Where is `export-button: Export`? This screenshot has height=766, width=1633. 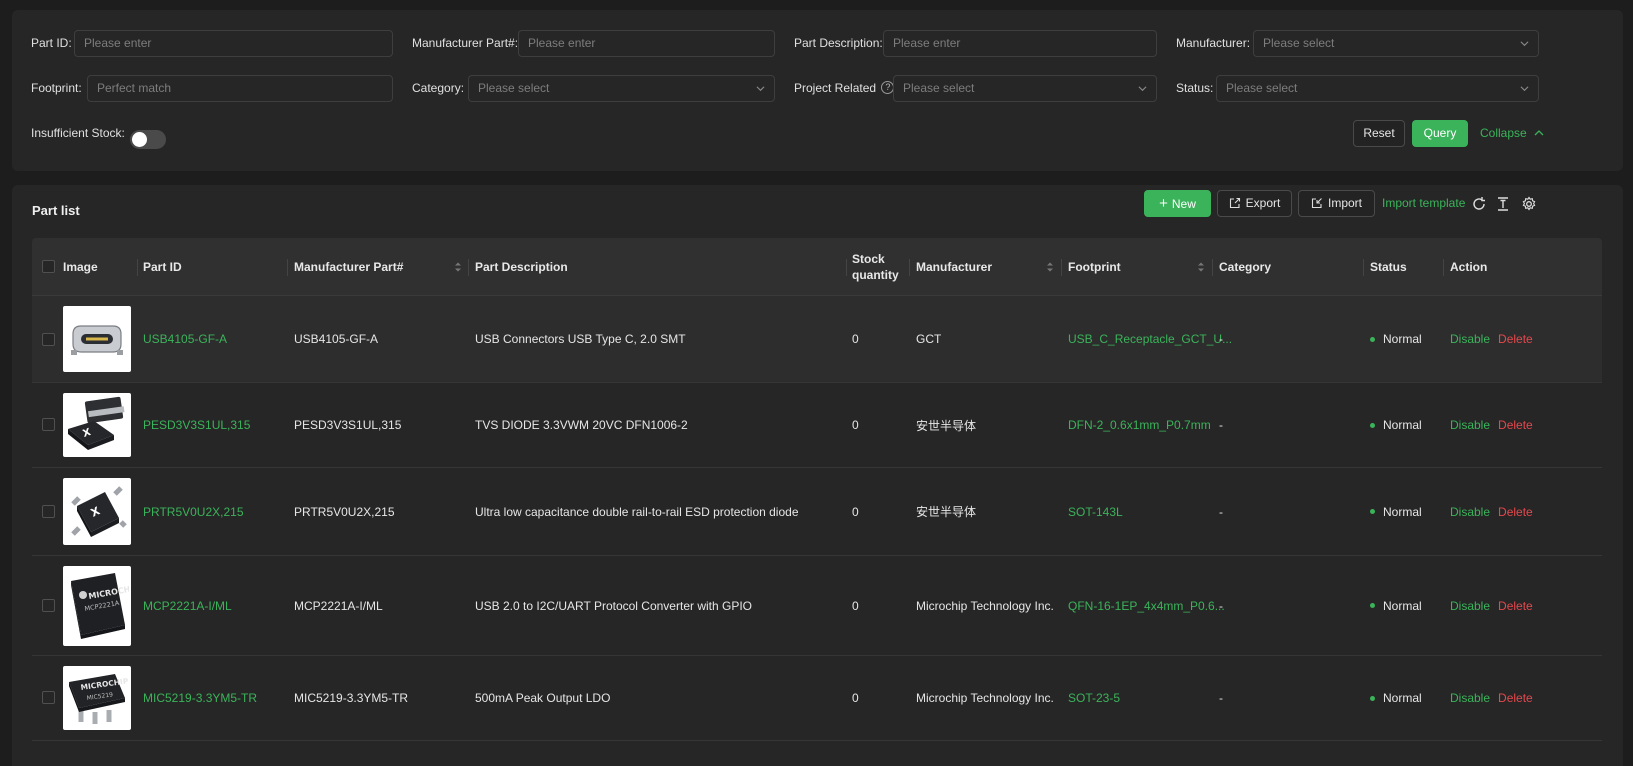 export-button: Export is located at coordinates (1254, 203).